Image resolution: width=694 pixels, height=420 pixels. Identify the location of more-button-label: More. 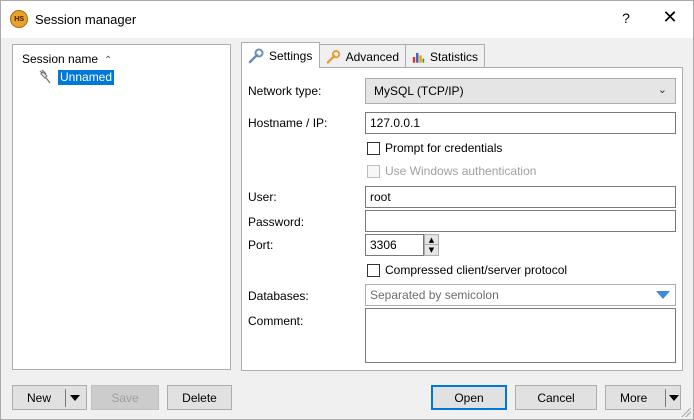
(634, 397).